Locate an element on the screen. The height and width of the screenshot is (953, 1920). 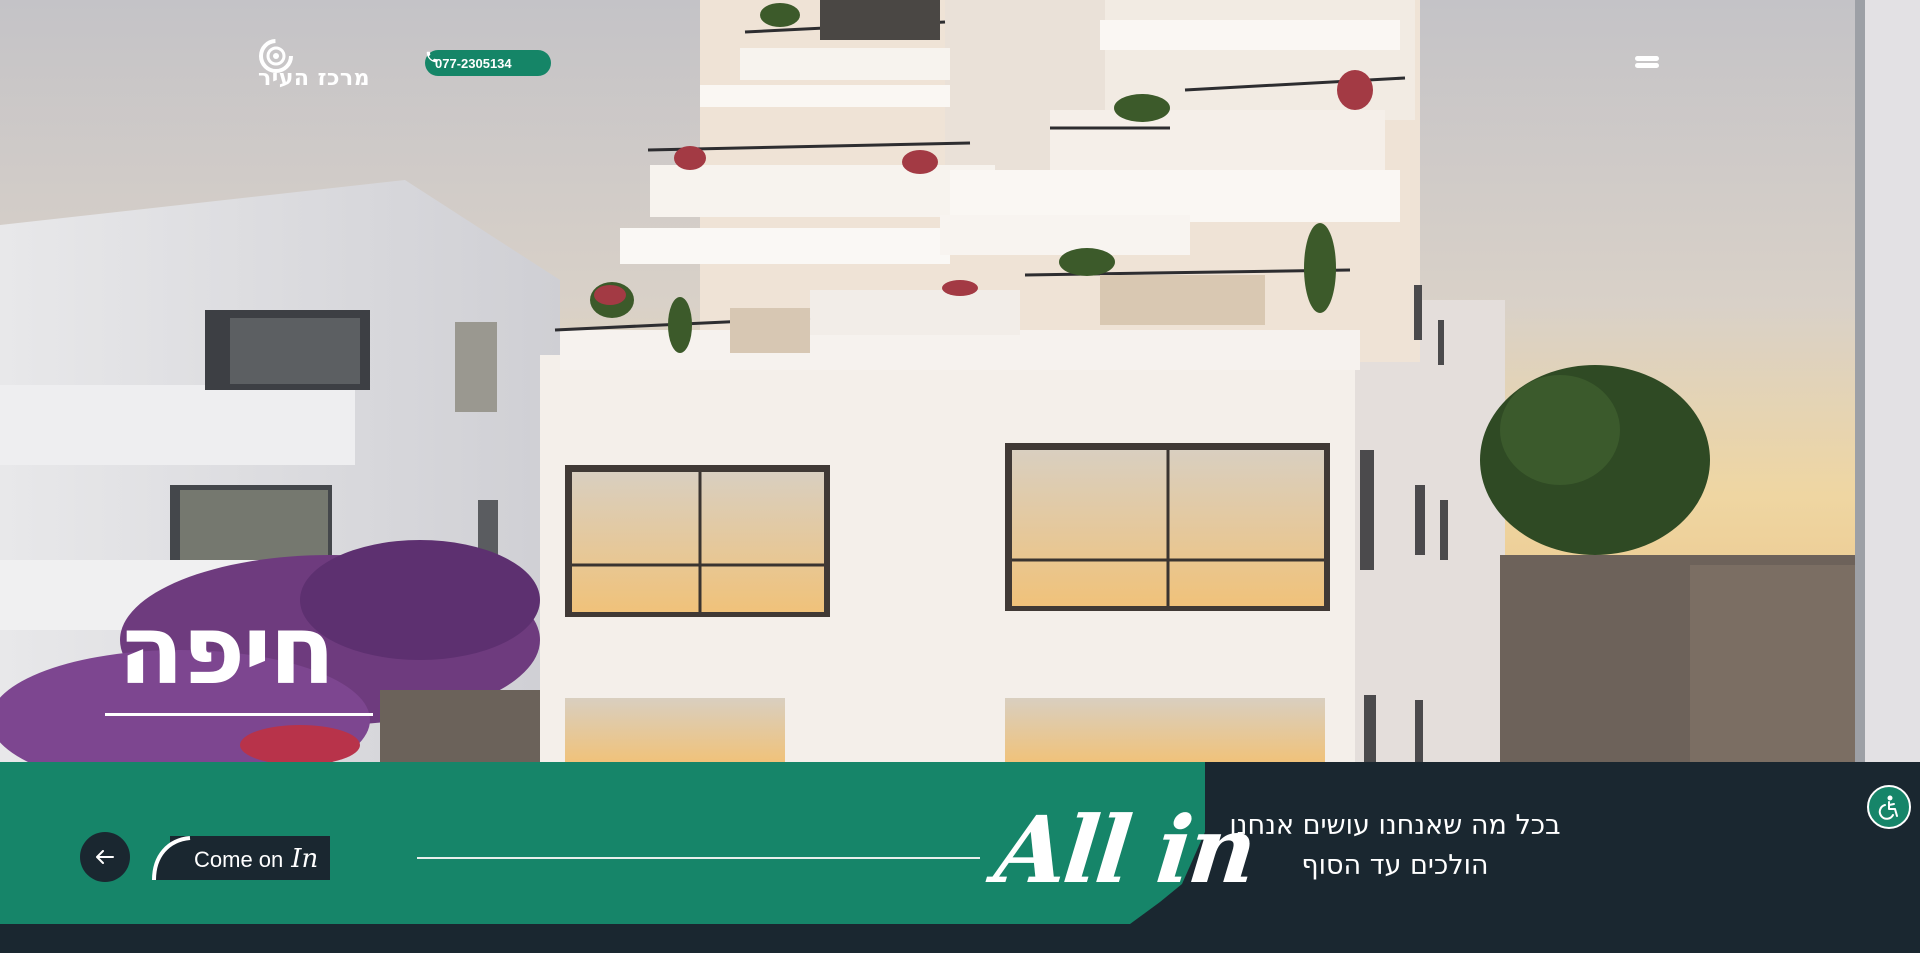
back-arrow-button is located at coordinates (105, 857).